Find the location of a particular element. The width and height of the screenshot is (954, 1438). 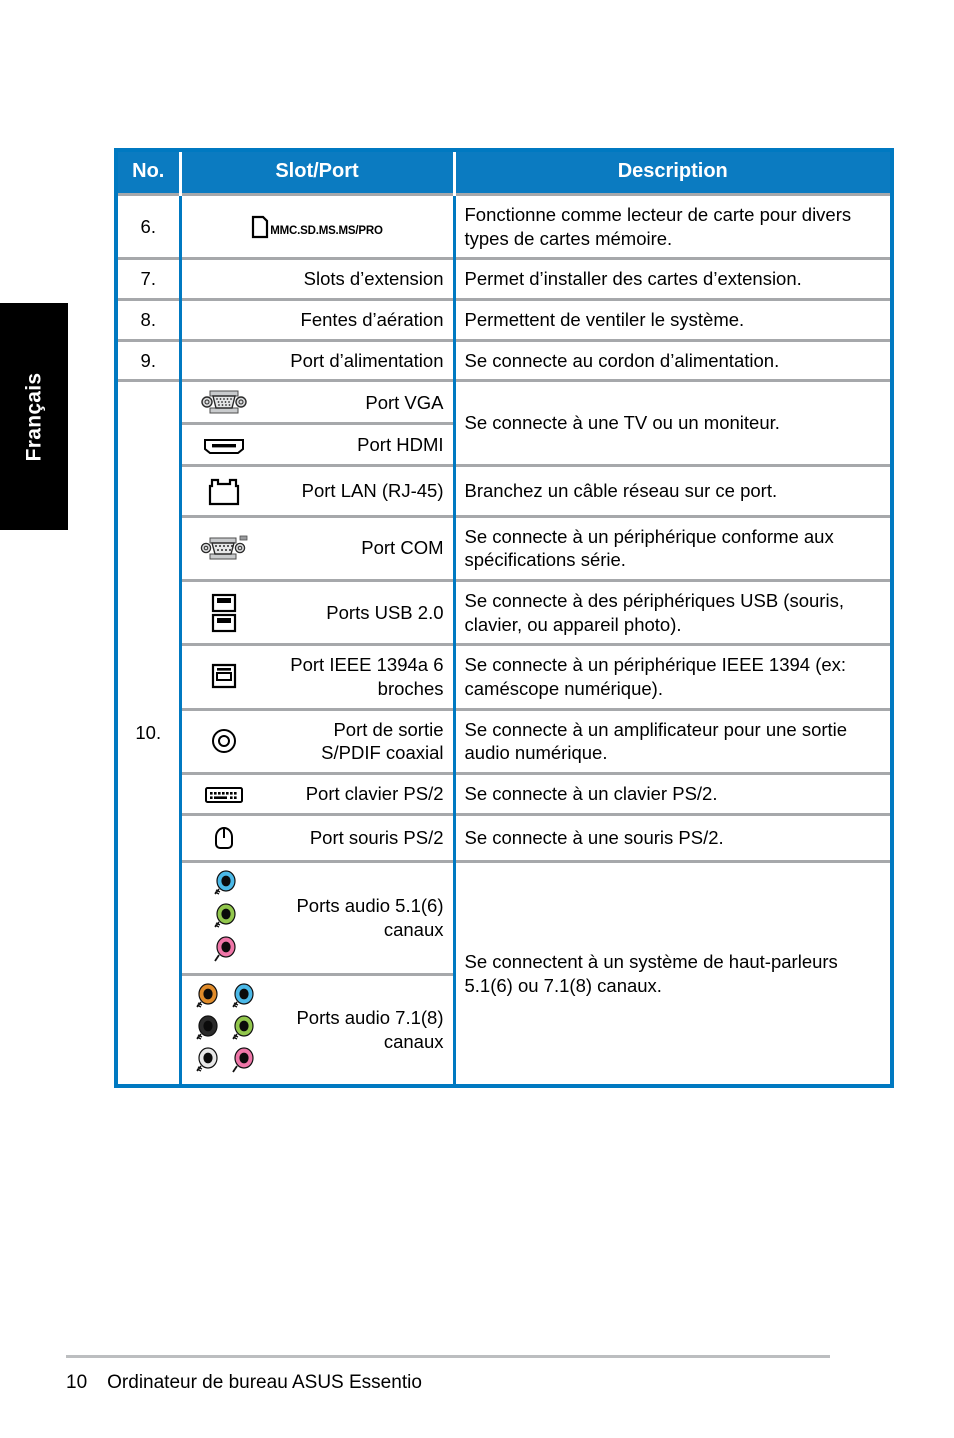

description-cell: Se connecte à une TV ou un moniteur. is located at coordinates (672, 422).